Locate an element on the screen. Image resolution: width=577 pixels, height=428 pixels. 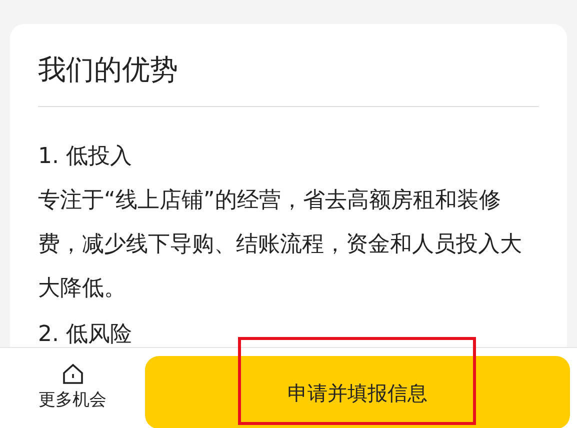
apply-button: 申请并填报信息 is located at coordinates (357, 392).